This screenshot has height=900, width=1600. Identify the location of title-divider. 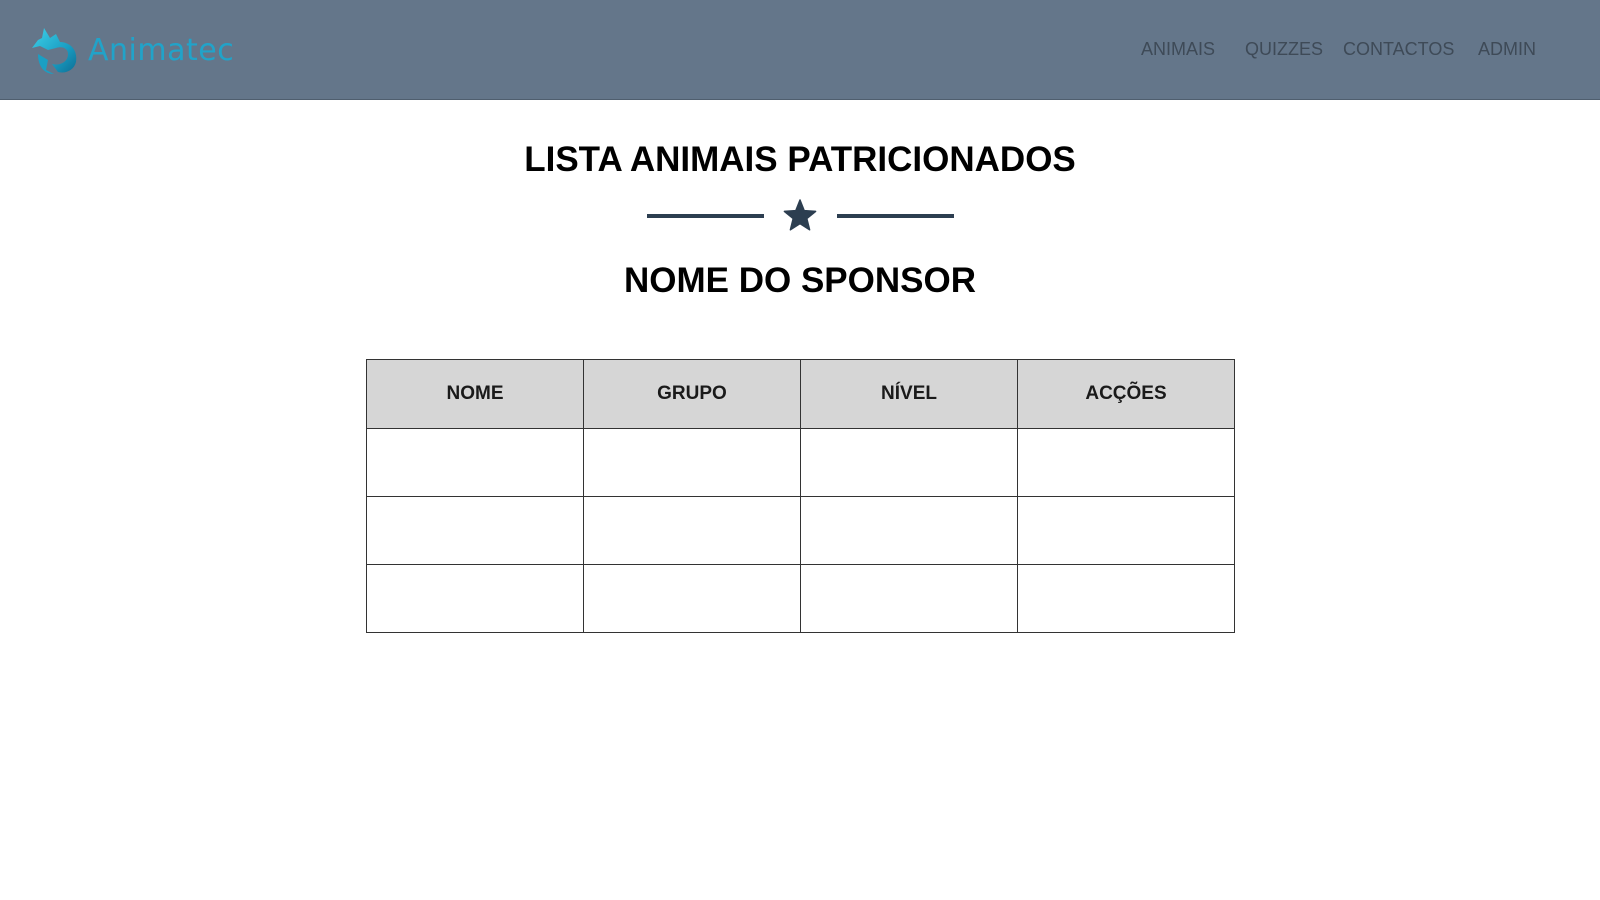
(800, 216).